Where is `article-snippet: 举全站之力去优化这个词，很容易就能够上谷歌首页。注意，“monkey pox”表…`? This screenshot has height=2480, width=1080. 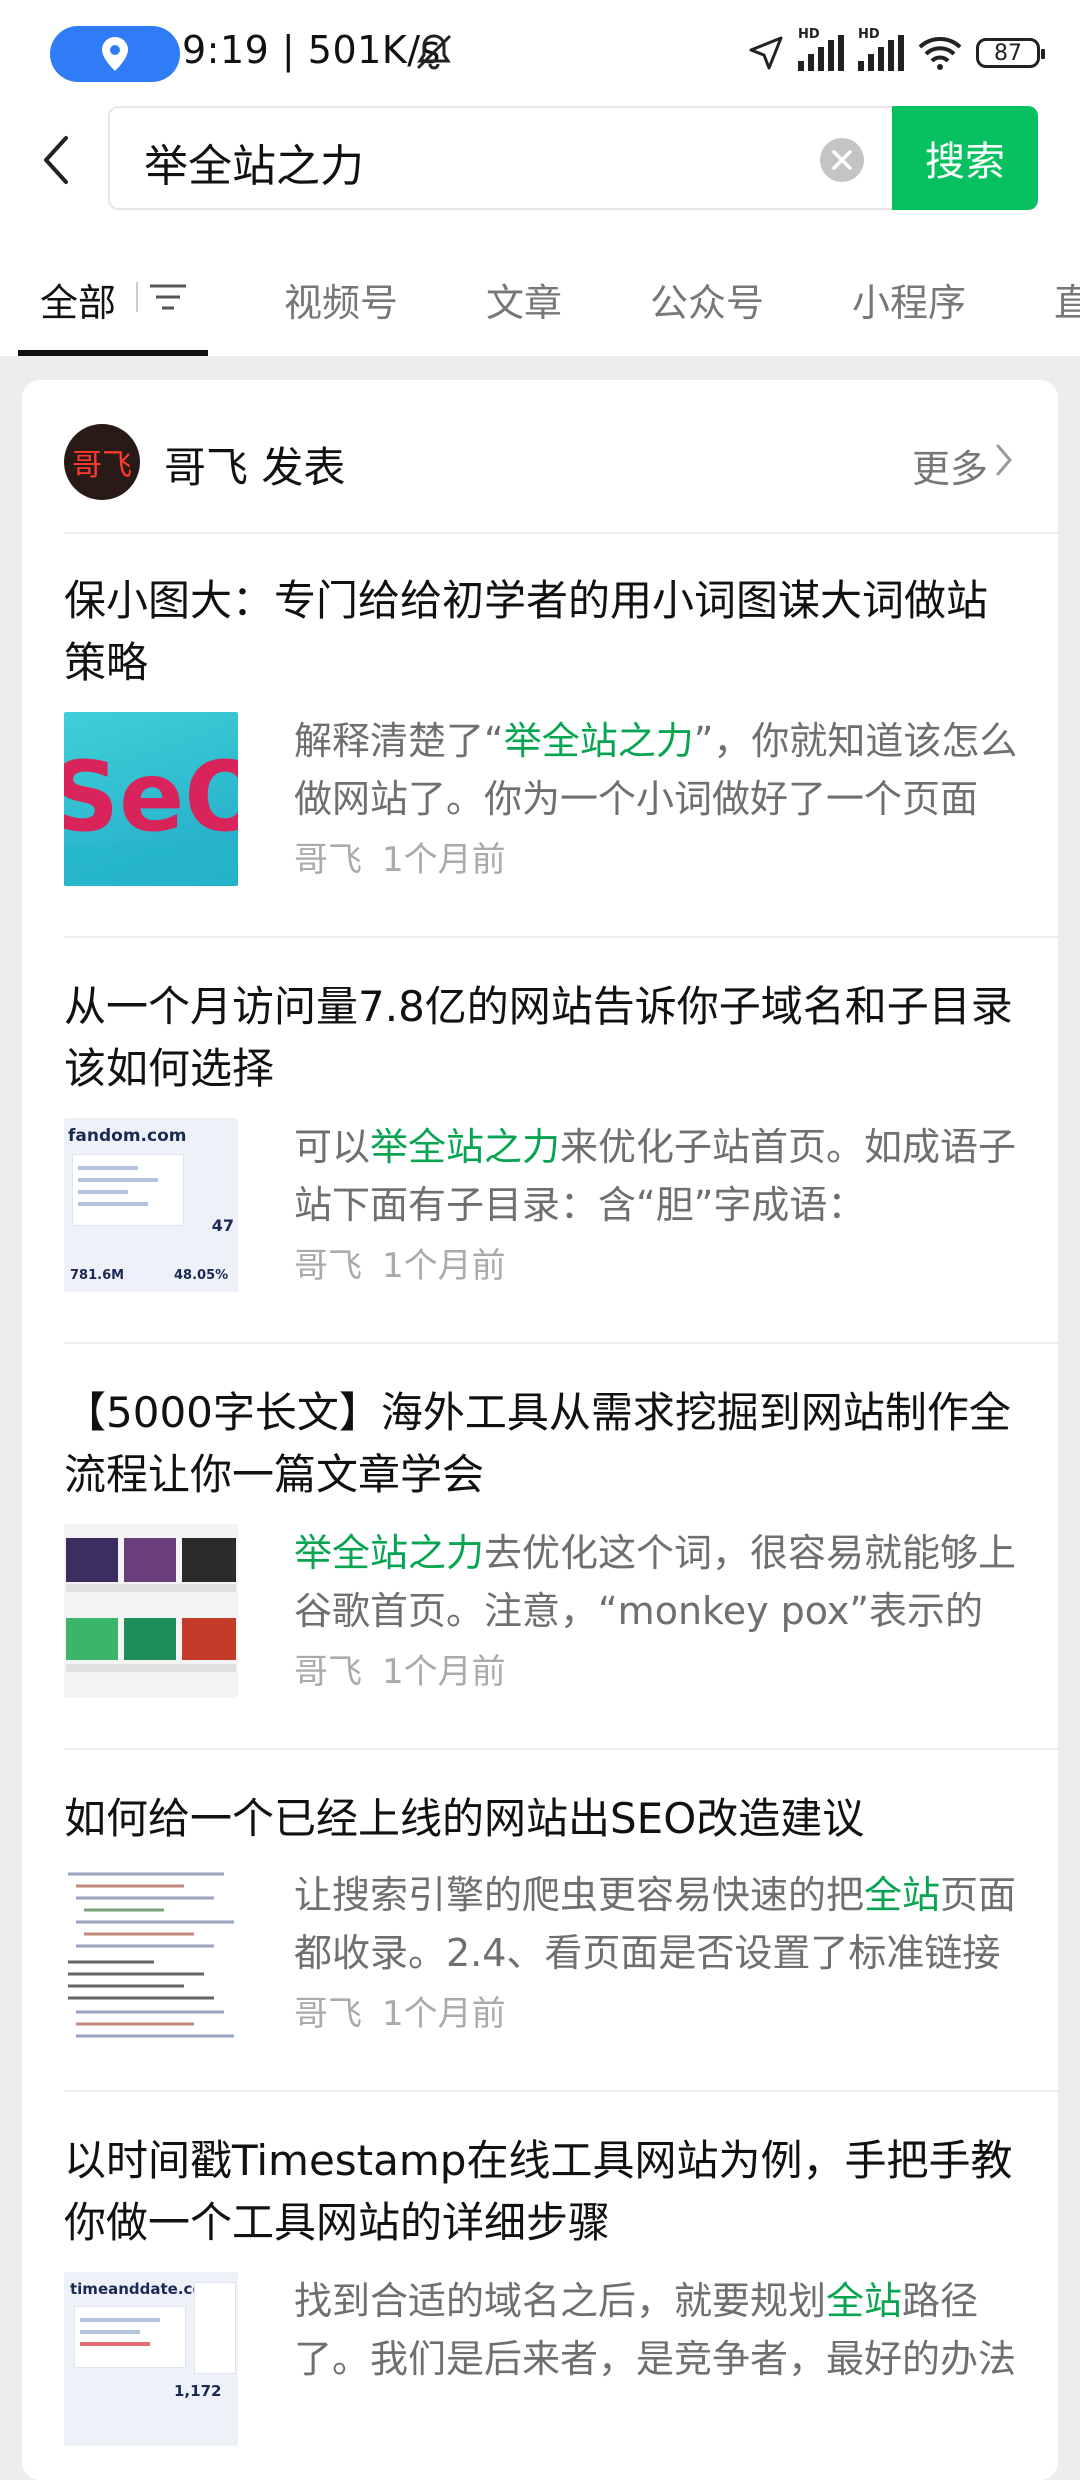 article-snippet: 举全站之力去优化这个词，很容易就能够上谷歌首页。注意，“monkey pox”表… is located at coordinates (655, 1582).